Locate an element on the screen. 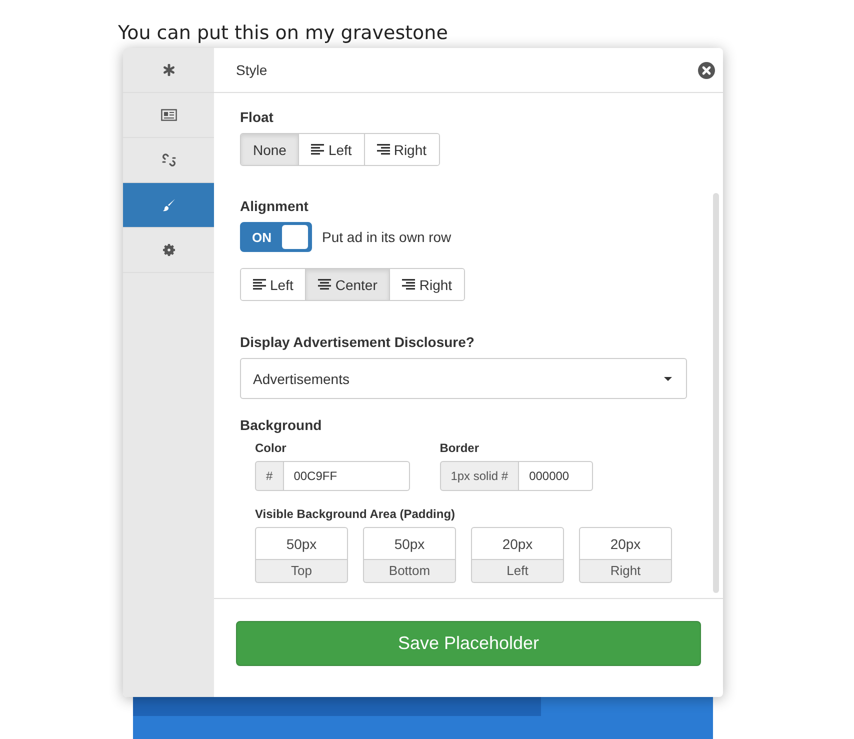 The height and width of the screenshot is (739, 854). close-icon is located at coordinates (706, 70).